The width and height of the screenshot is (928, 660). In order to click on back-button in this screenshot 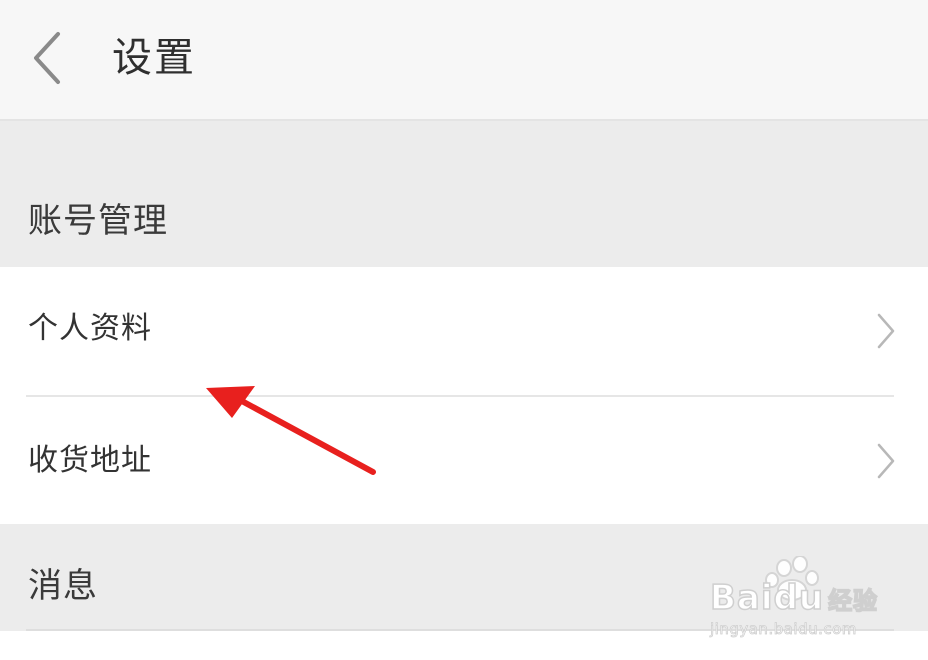, I will do `click(48, 58)`.